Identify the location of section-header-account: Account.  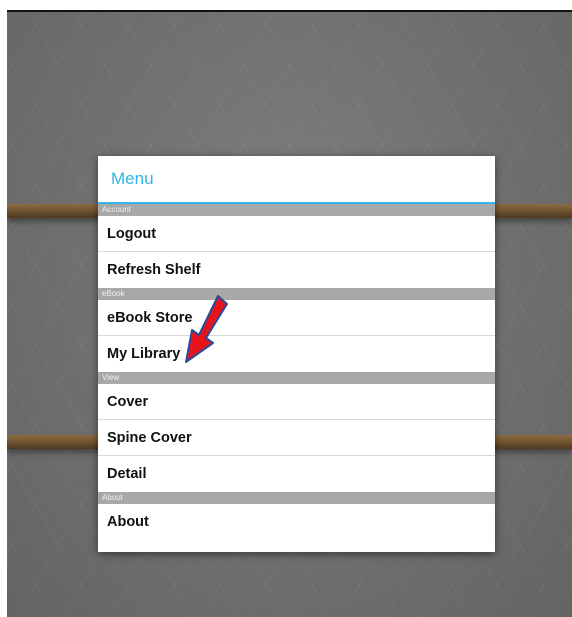
(296, 210).